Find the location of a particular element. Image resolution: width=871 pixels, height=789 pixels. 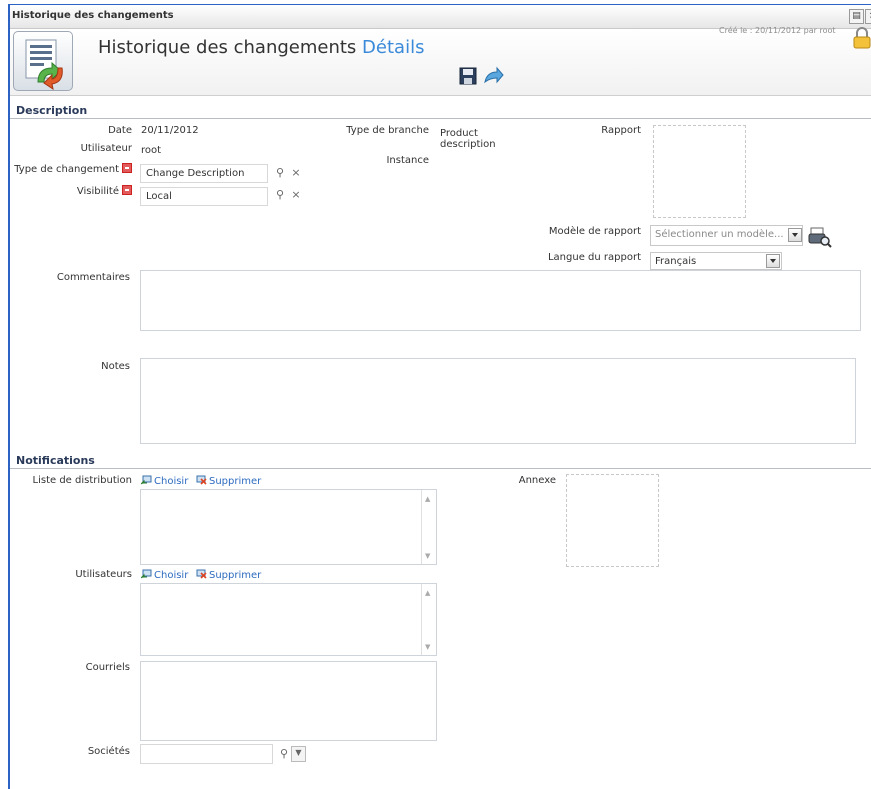

chevron-down-icon: ▼ is located at coordinates (298, 754).